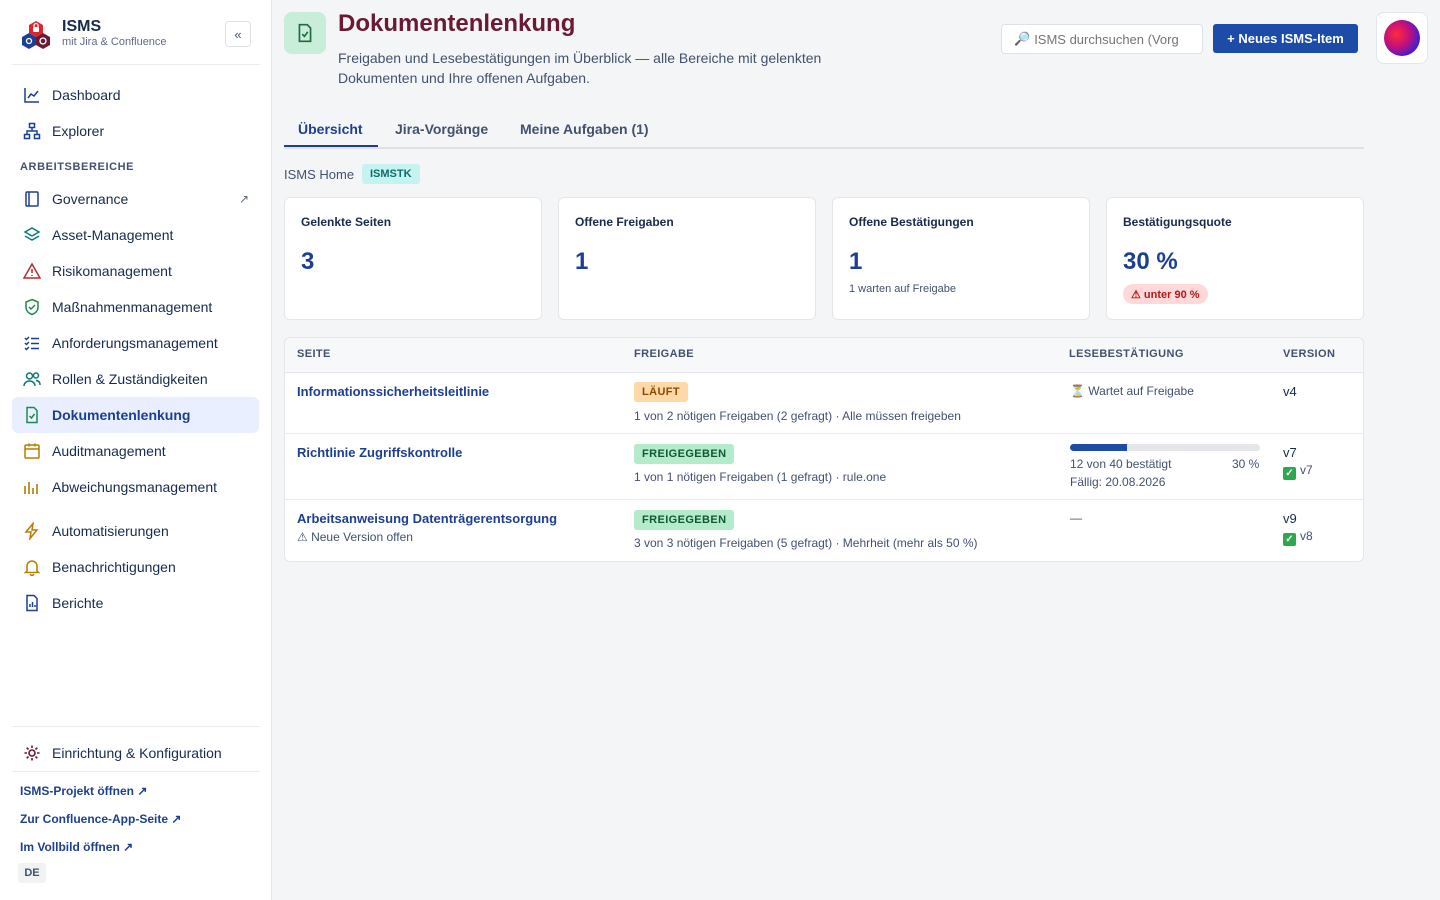 This screenshot has width=1440, height=900. What do you see at coordinates (441, 129) in the screenshot?
I see `tab-jira-issues: Jira-Vorgänge` at bounding box center [441, 129].